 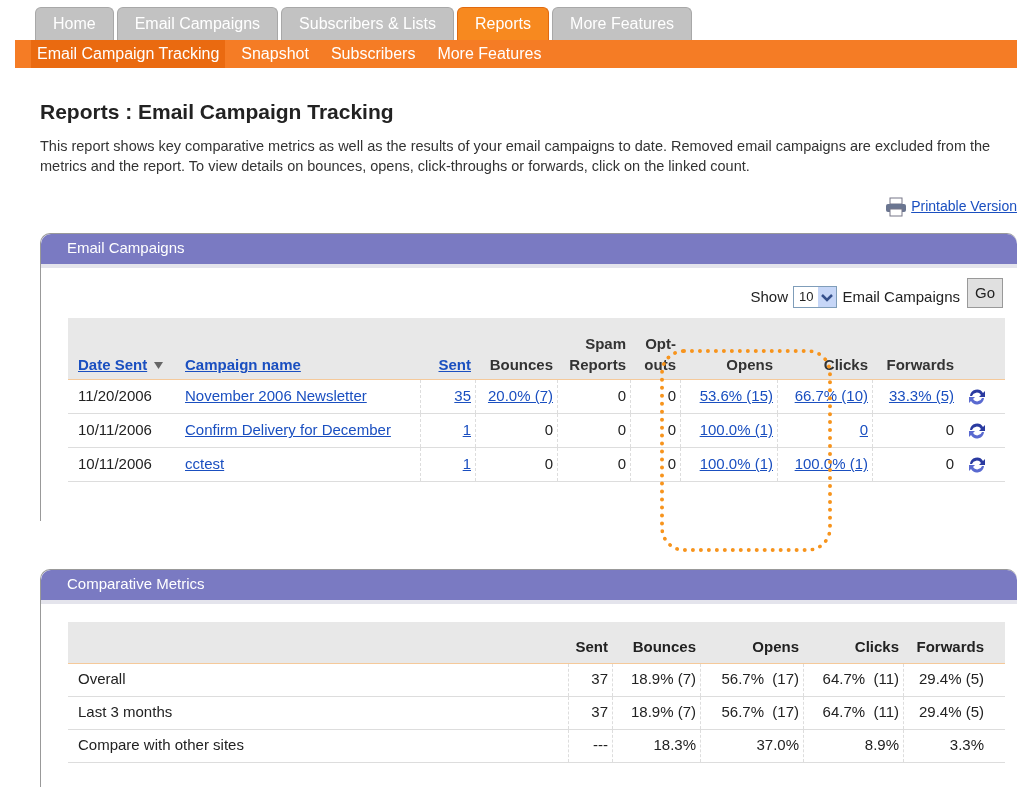 I want to click on show-count-select: 10, so click(x=815, y=296).